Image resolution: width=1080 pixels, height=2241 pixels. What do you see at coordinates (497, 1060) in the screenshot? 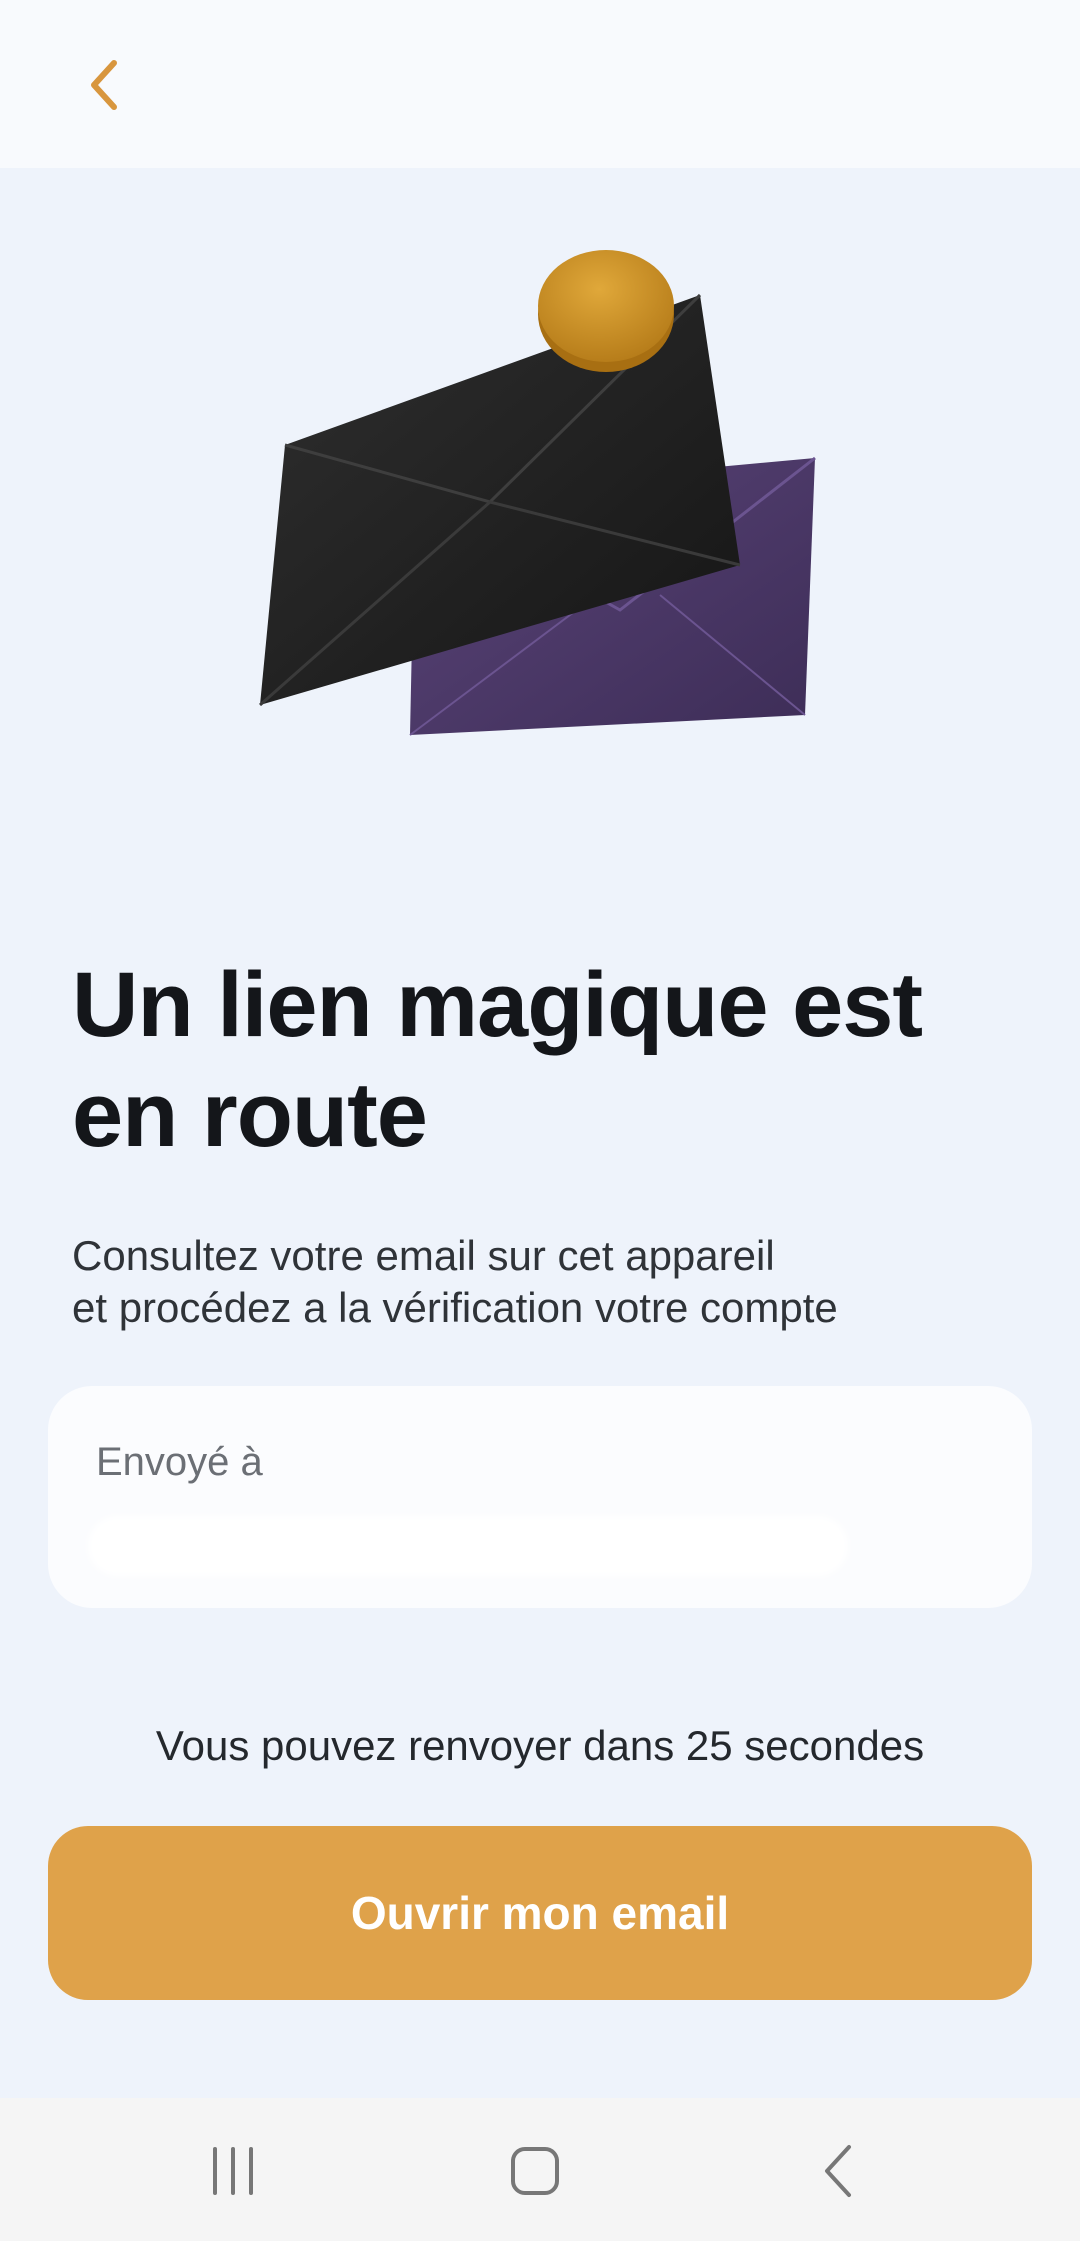
I see `page-title: Un lien magique est en route` at bounding box center [497, 1060].